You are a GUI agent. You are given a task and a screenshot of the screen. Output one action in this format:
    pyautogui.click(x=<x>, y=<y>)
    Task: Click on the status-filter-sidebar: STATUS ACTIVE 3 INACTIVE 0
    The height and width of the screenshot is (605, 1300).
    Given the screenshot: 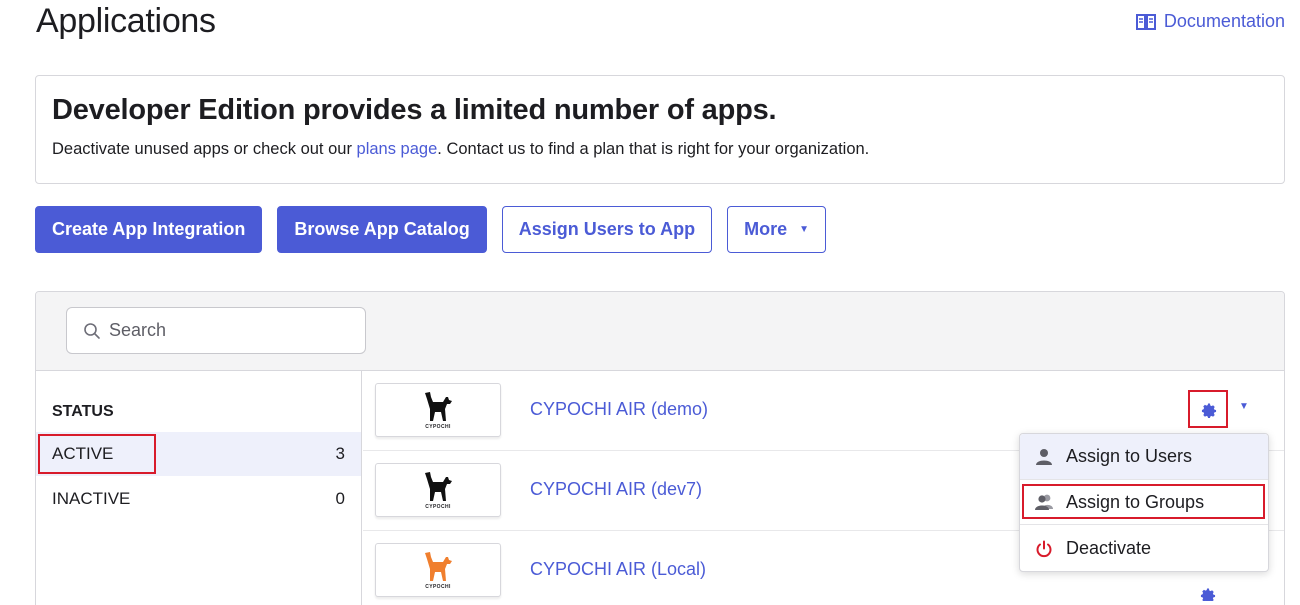 What is the action you would take?
    pyautogui.click(x=199, y=488)
    